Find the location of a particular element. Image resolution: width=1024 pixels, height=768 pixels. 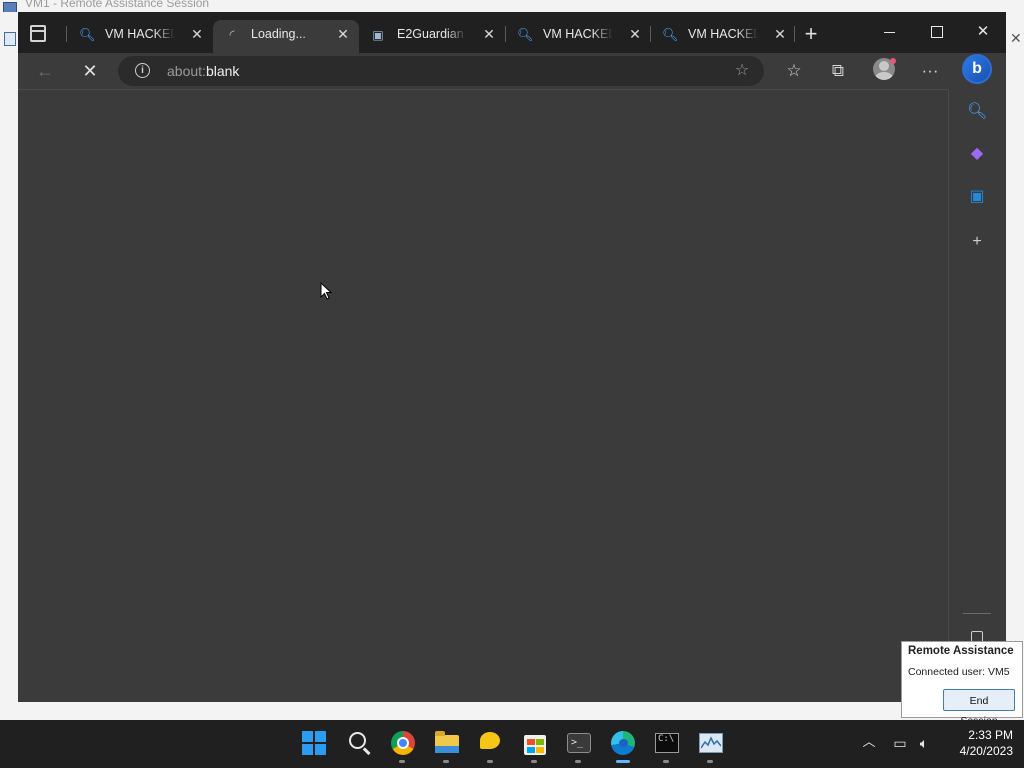

windows-start-button is located at coordinates (314, 743).